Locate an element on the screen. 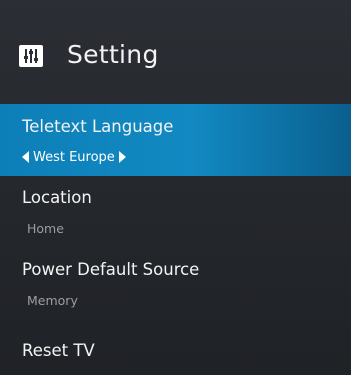 Image resolution: width=351 pixels, height=375 pixels. value-selector: West Europe is located at coordinates (74, 157).